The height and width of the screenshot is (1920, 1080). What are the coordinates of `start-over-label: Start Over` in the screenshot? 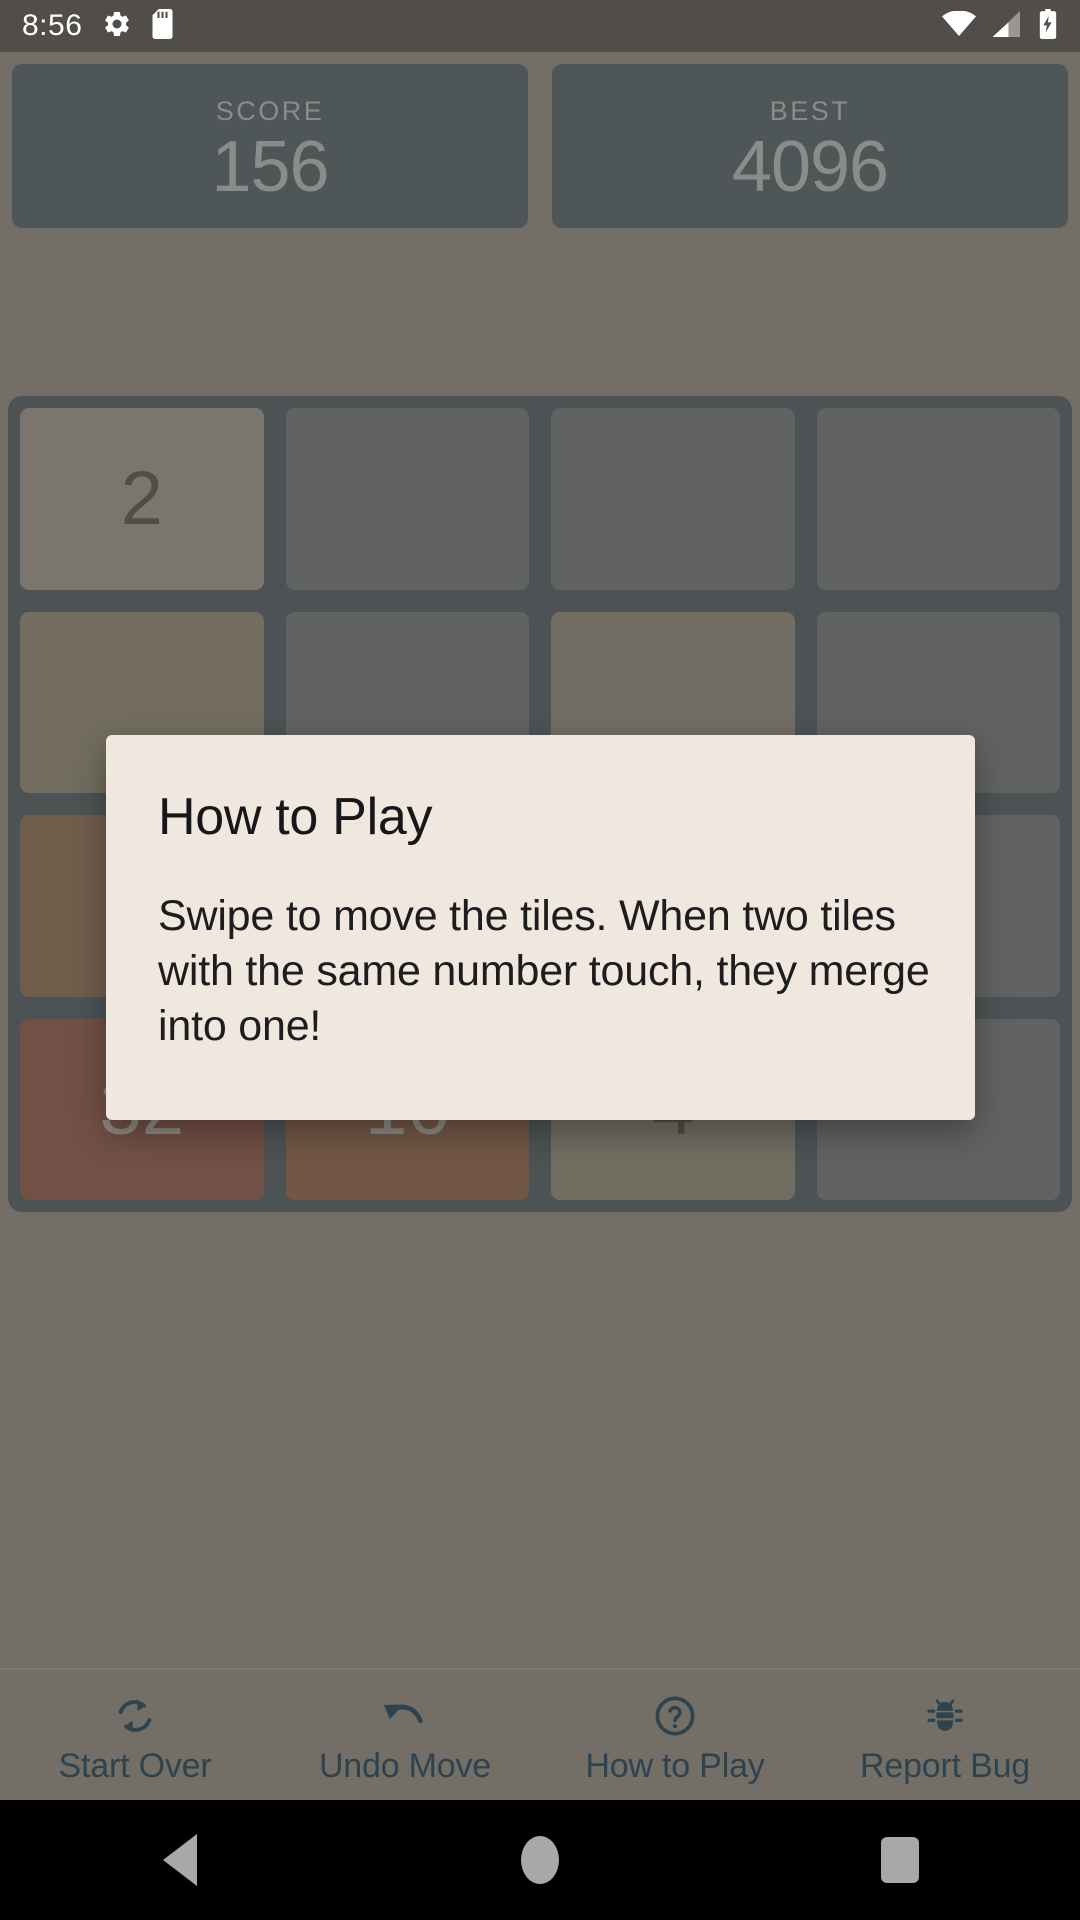 It's located at (135, 1765).